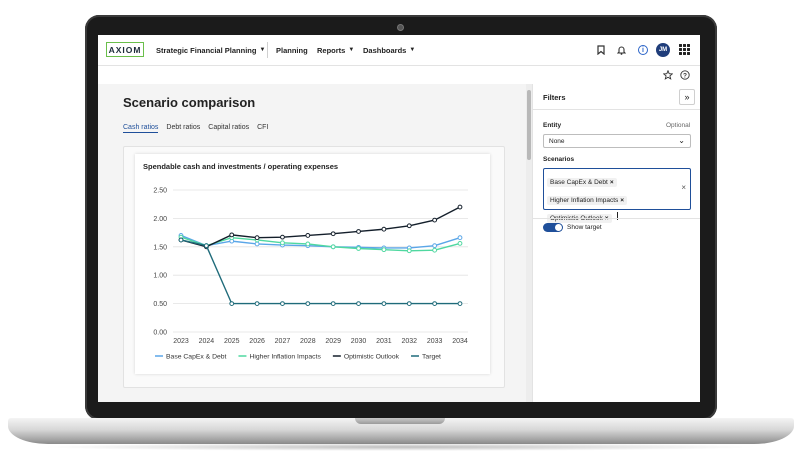 The image size is (800, 470). I want to click on nav-dashboards: Dashboards ▼, so click(389, 50).